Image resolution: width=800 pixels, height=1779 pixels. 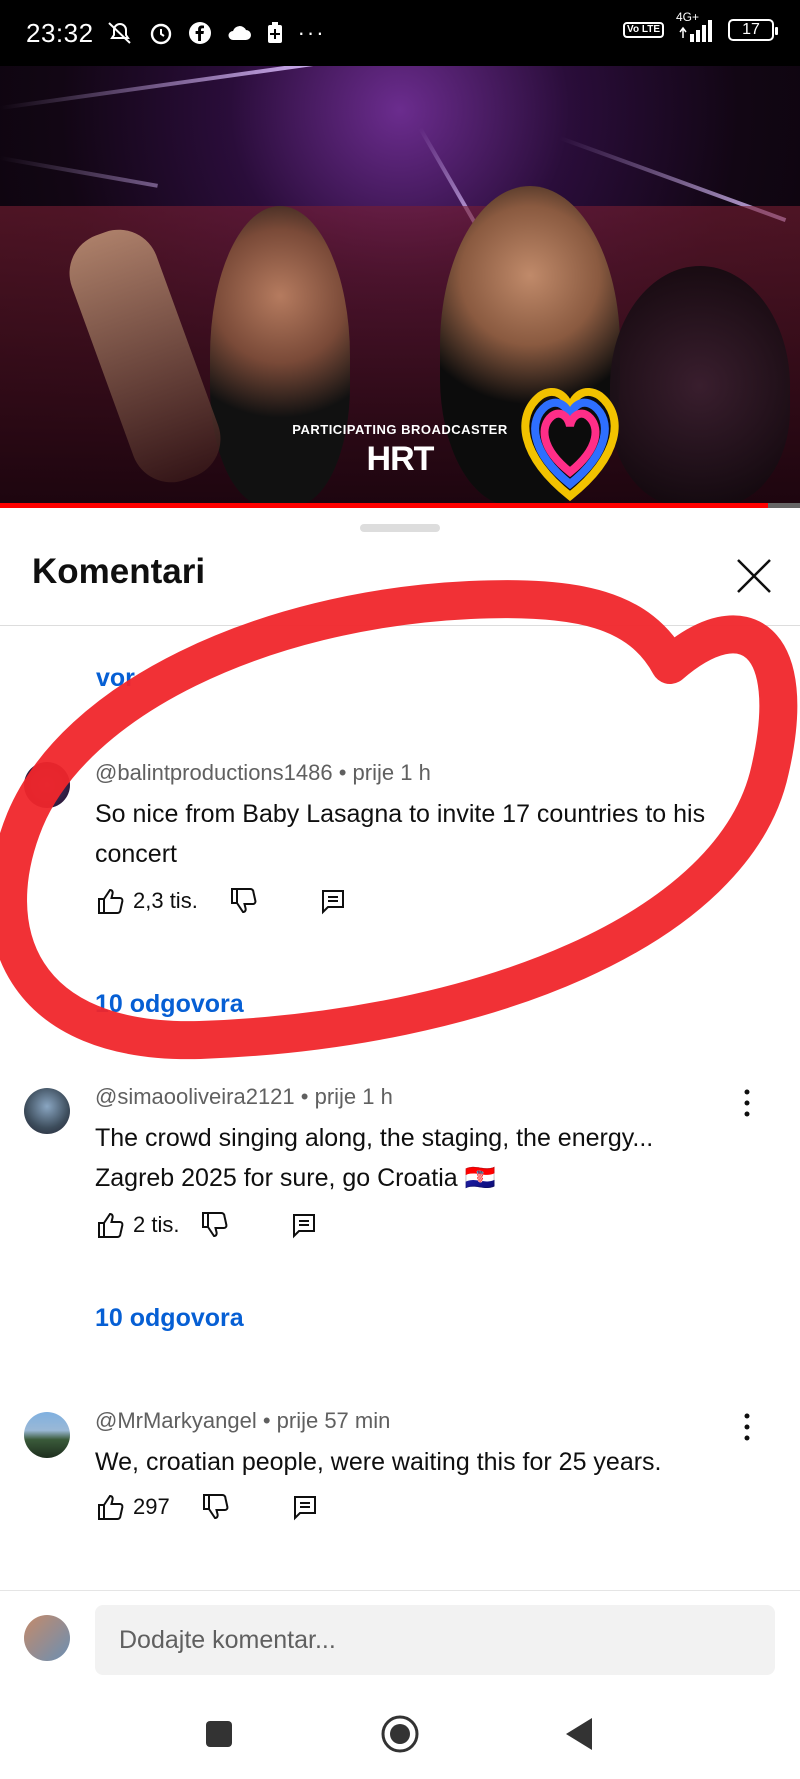 What do you see at coordinates (274, 32) in the screenshot?
I see `battery-saver-icon` at bounding box center [274, 32].